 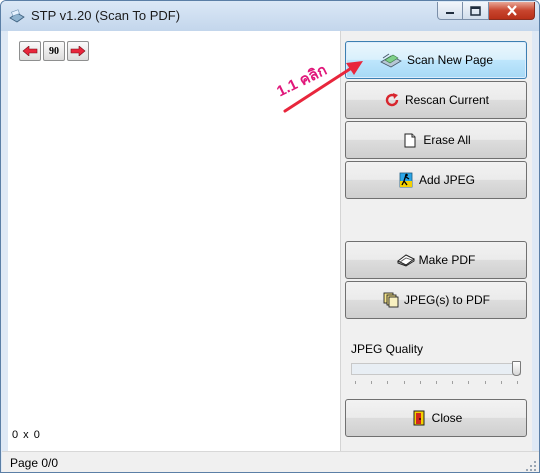 I want to click on slider-track, so click(x=436, y=369).